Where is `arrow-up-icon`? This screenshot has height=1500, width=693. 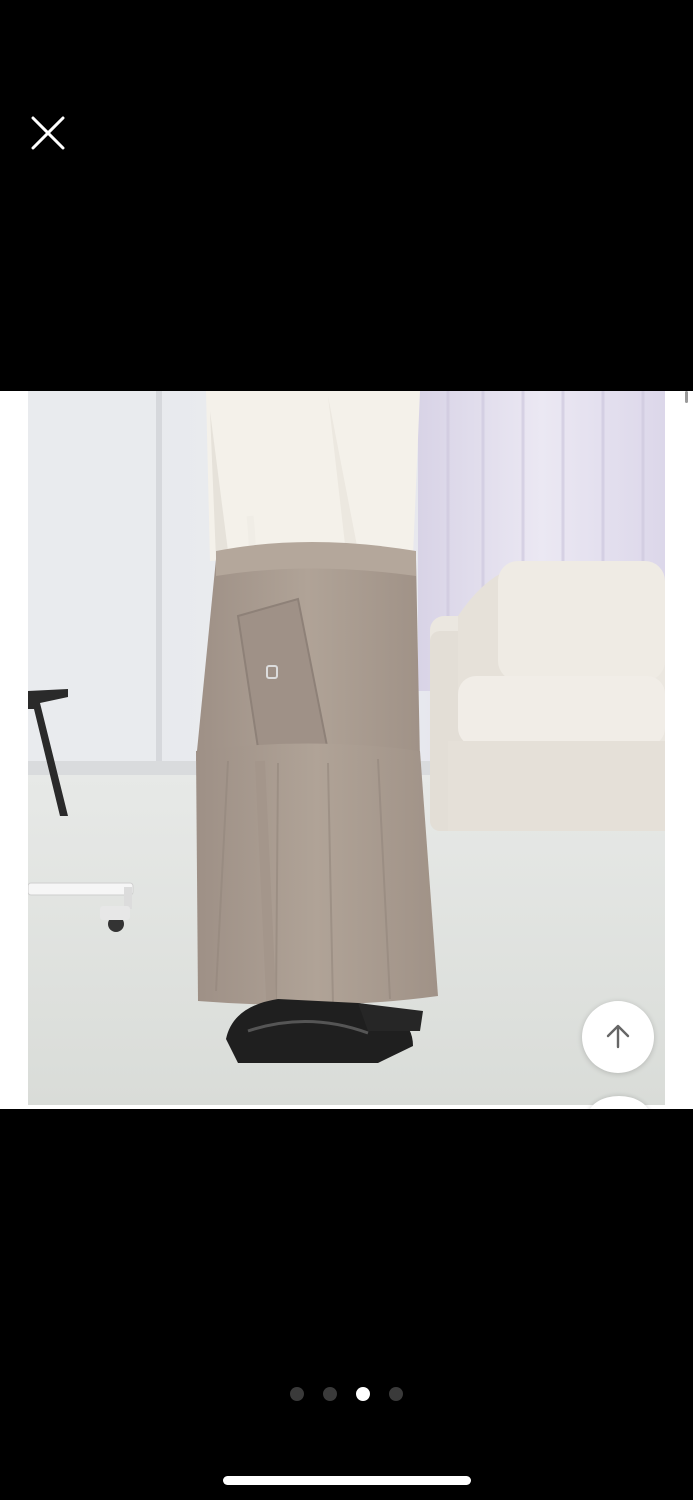 arrow-up-icon is located at coordinates (618, 1036).